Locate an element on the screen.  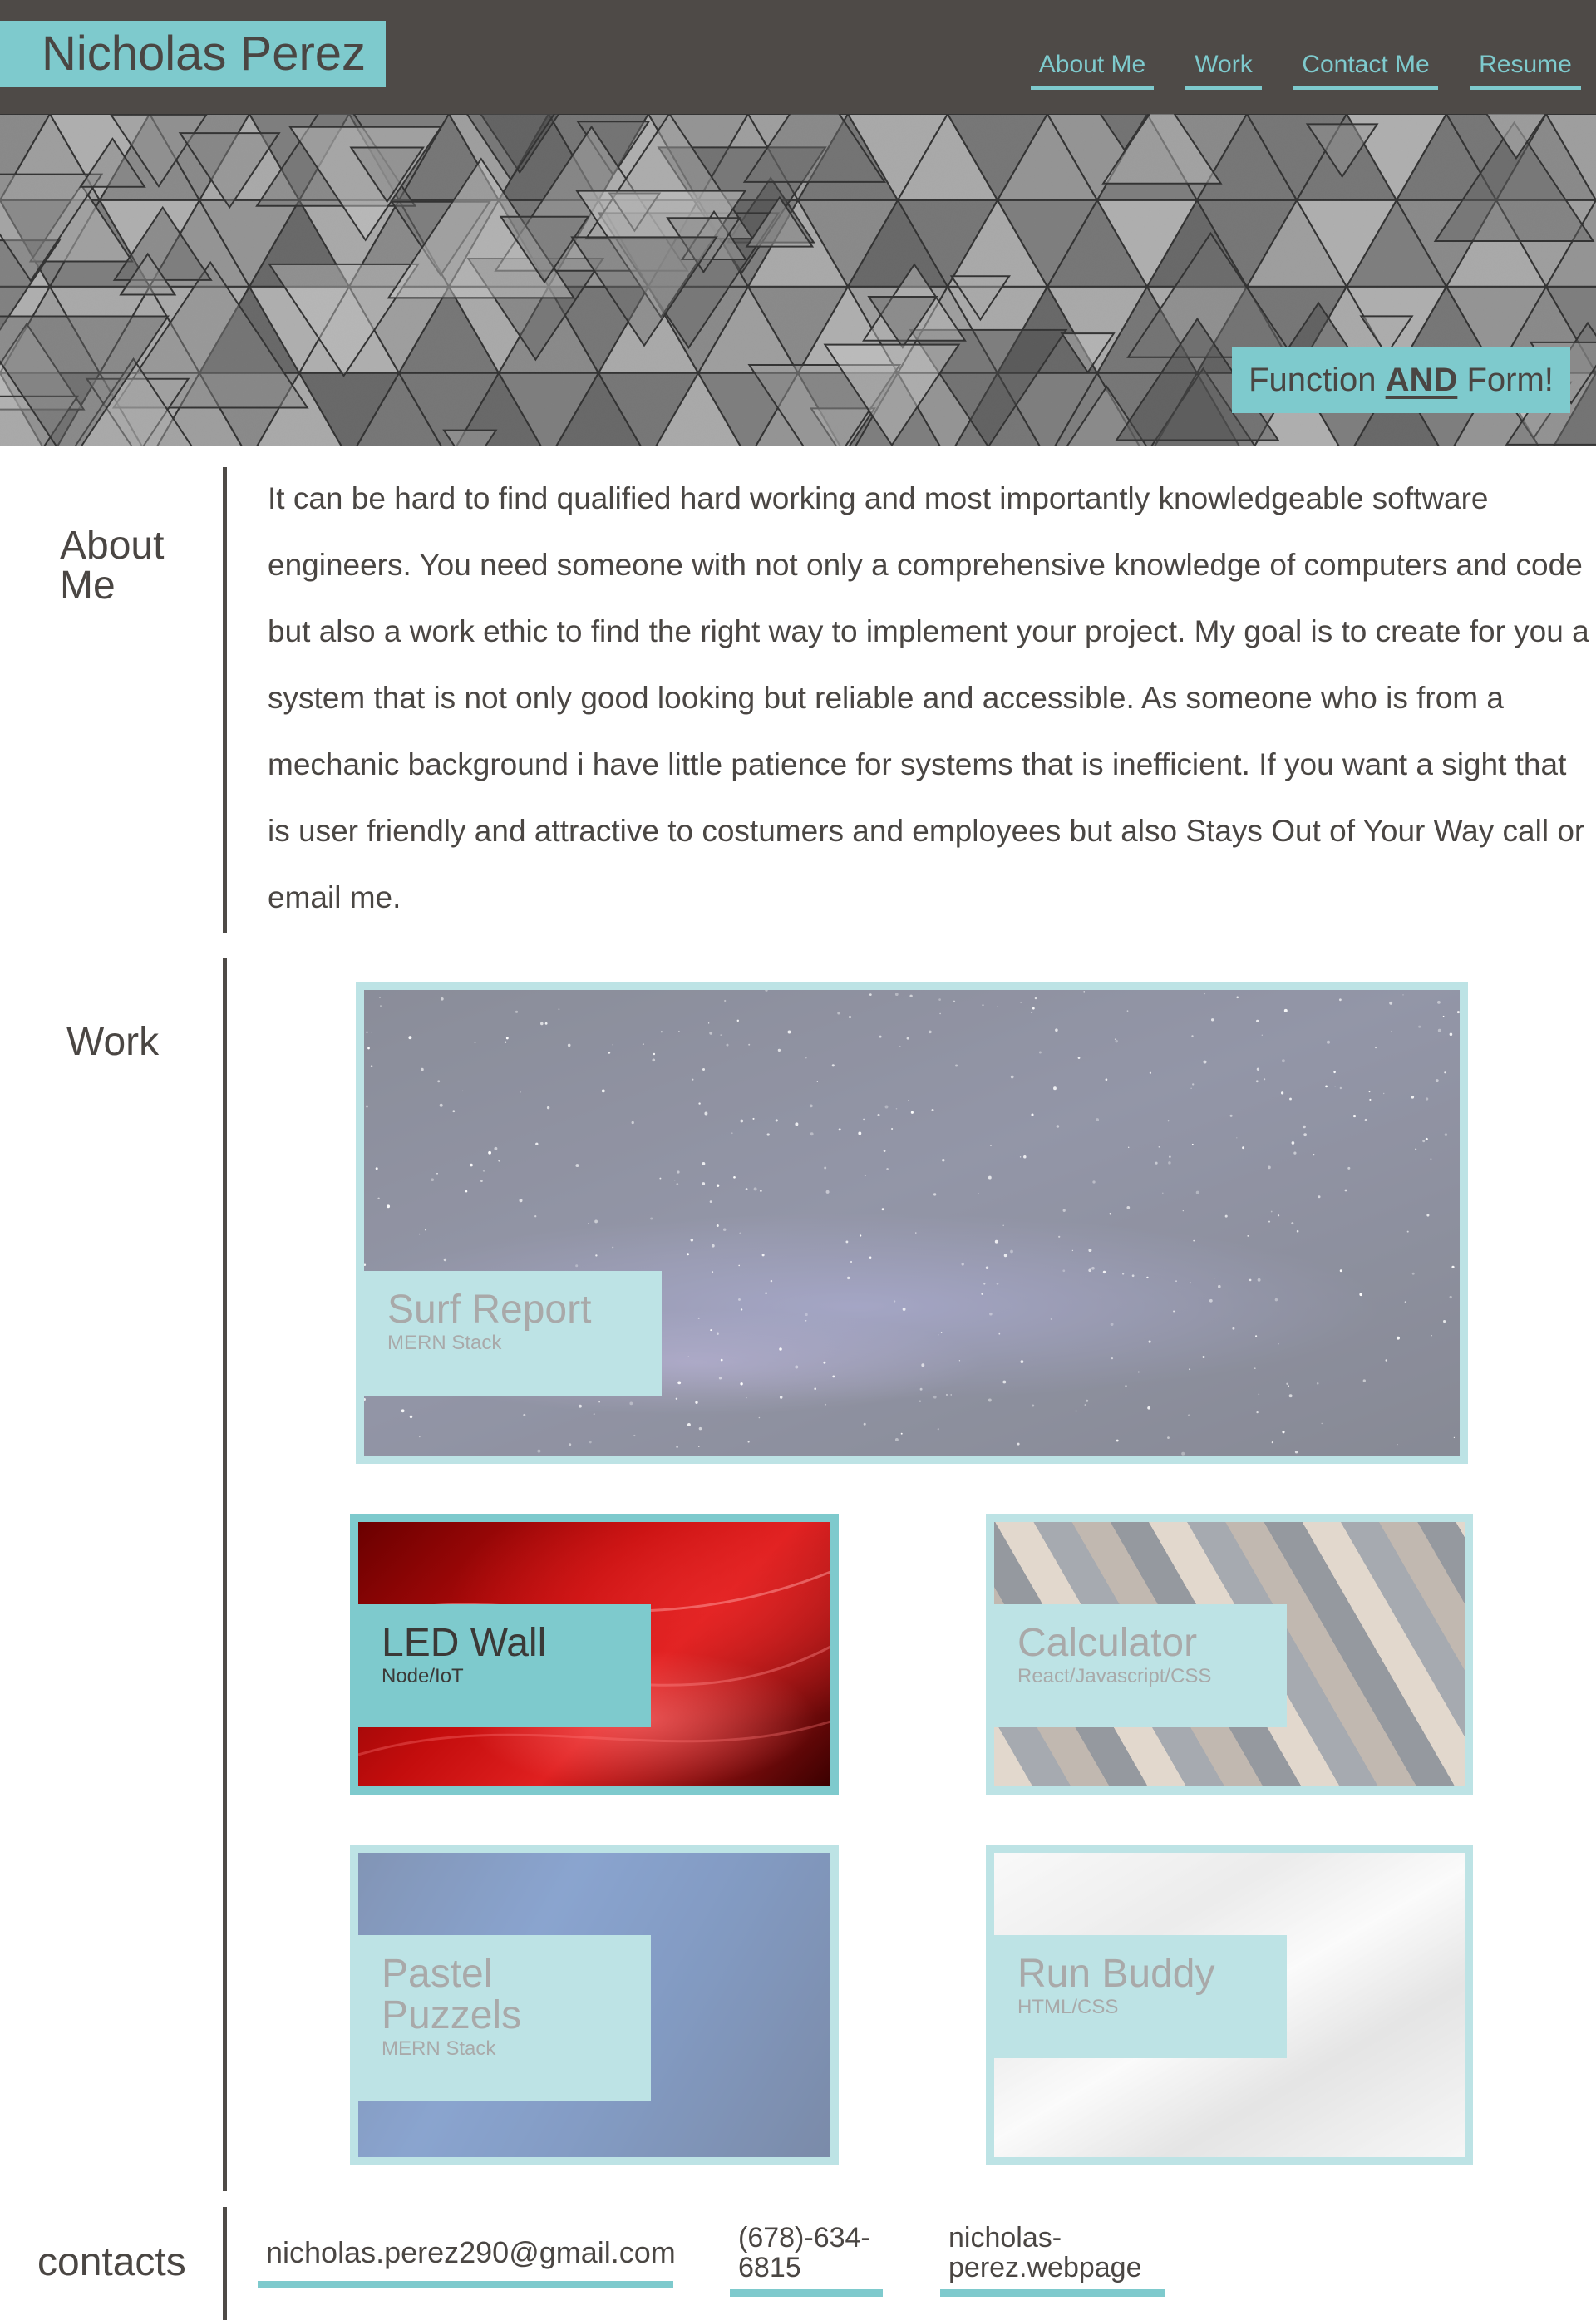
nav-contact-me: Contact Me is located at coordinates (1365, 69).